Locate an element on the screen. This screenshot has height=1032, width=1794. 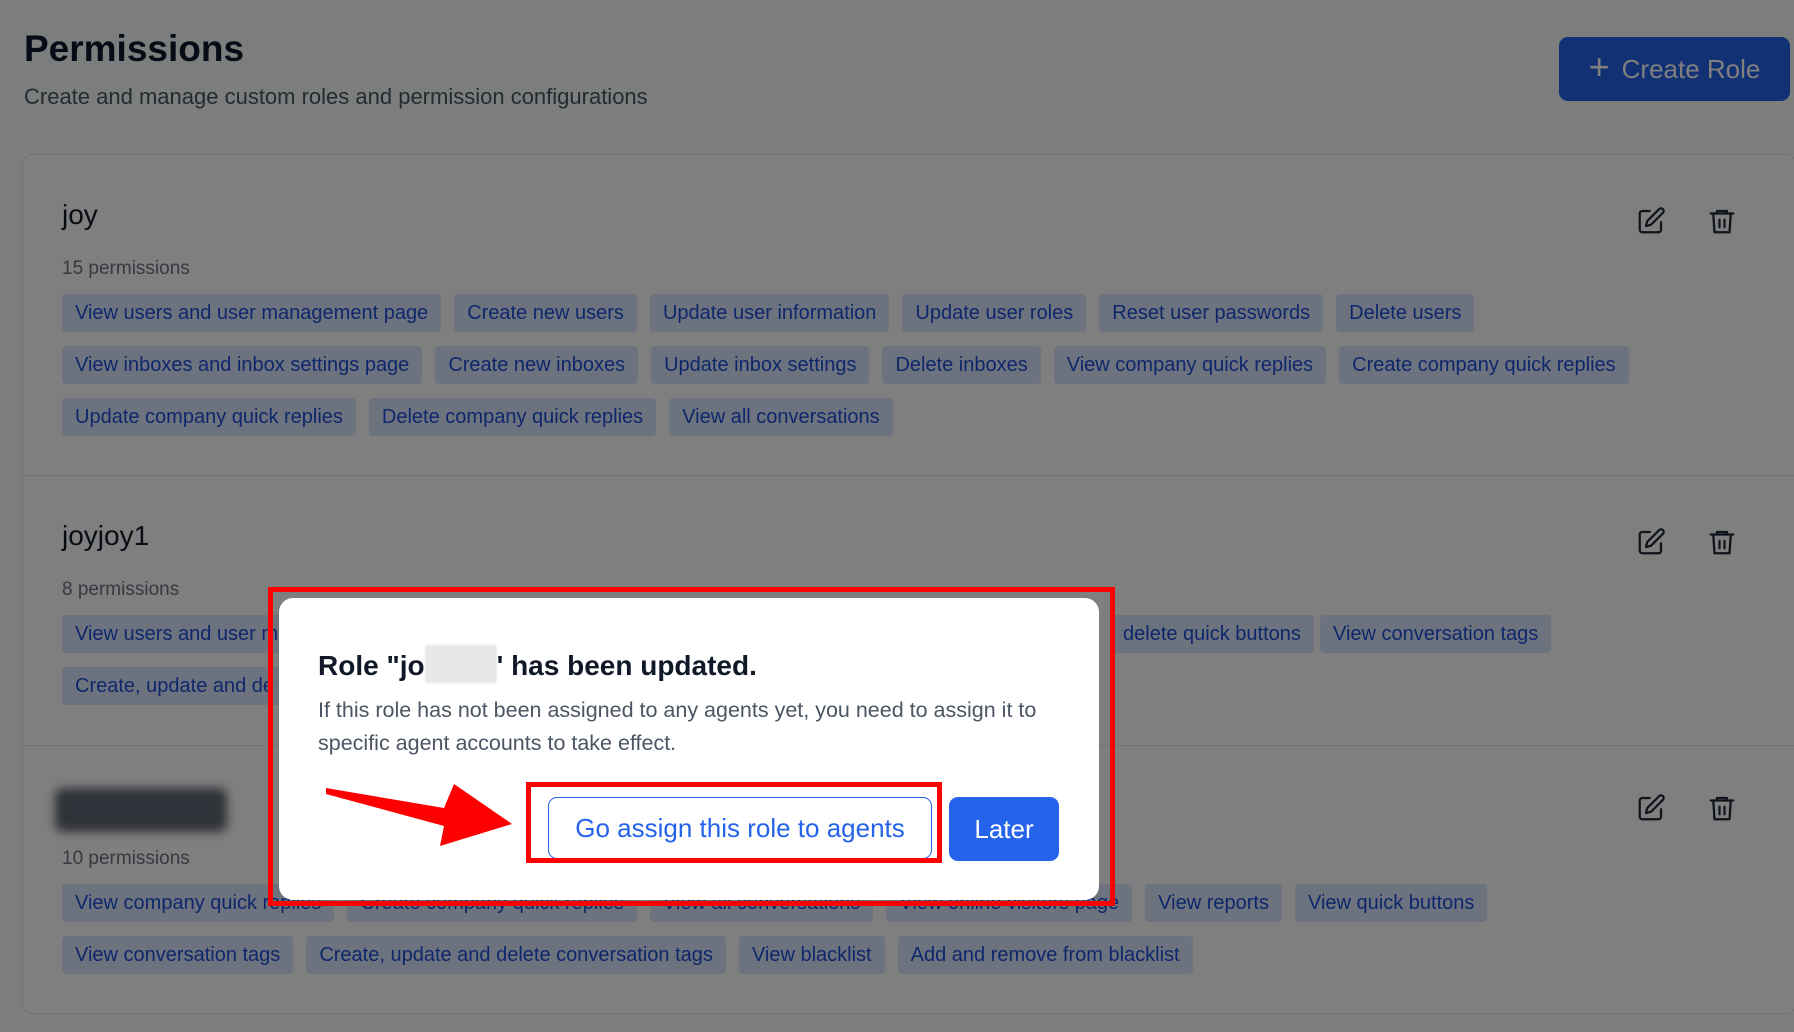
red-arrow-icon is located at coordinates (419, 815).